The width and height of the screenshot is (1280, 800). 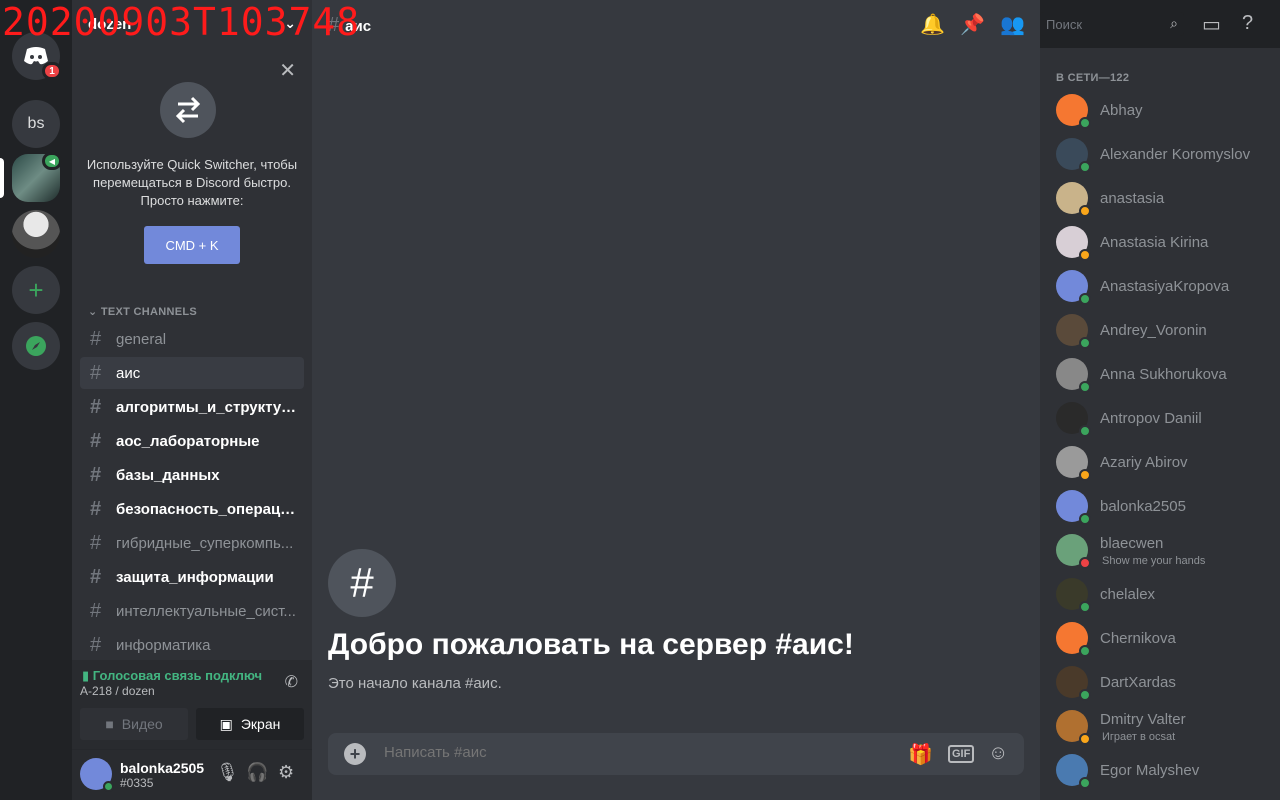 What do you see at coordinates (188, 110) in the screenshot?
I see `switch-arrows-icon` at bounding box center [188, 110].